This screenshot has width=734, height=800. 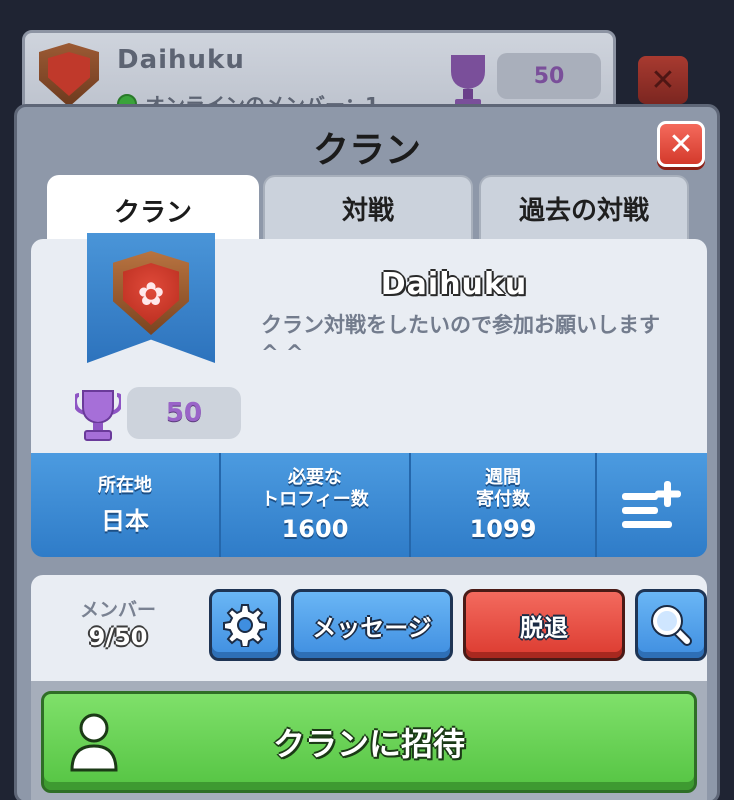 What do you see at coordinates (69, 75) in the screenshot?
I see `clan-badge-icon` at bounding box center [69, 75].